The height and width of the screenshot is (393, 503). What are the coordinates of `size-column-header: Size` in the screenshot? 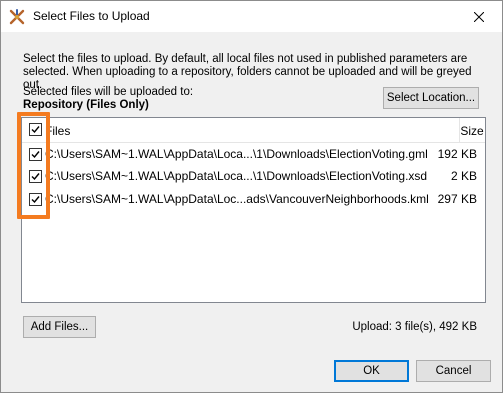 It's located at (472, 131).